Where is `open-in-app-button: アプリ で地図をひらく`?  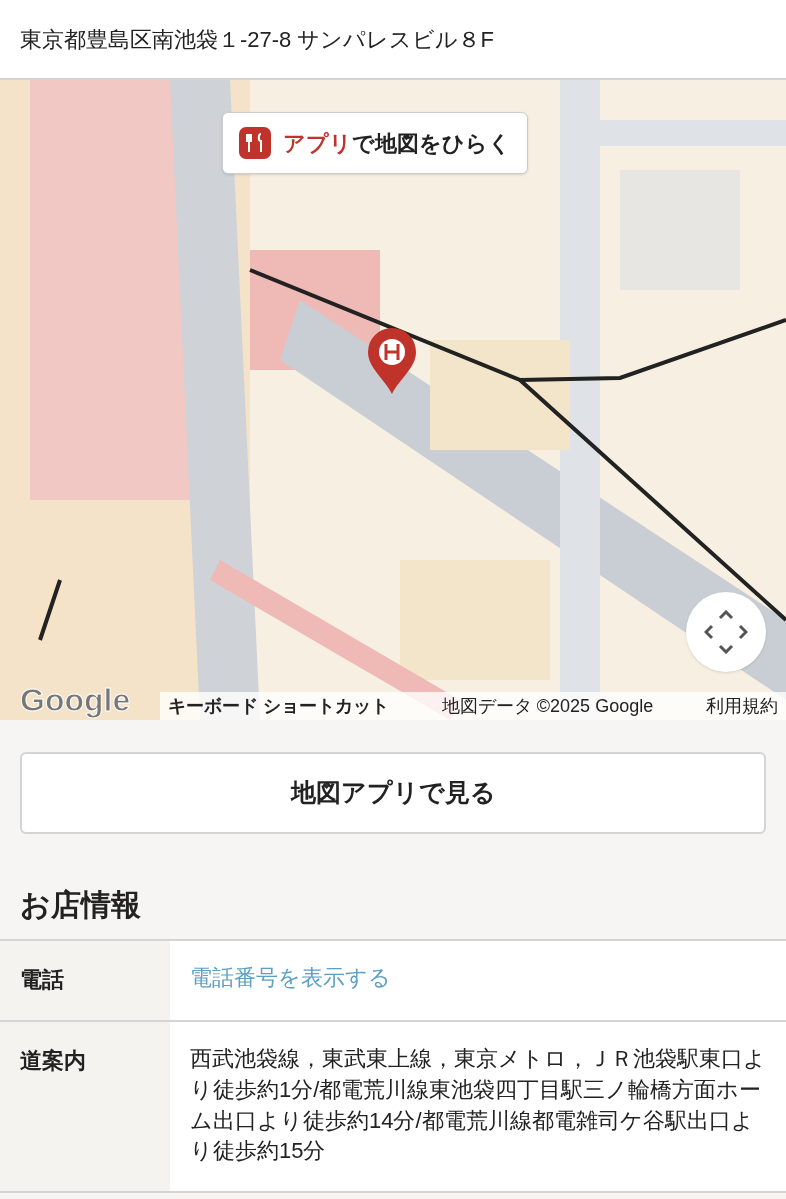 open-in-app-button: アプリ で地図をひらく is located at coordinates (375, 143).